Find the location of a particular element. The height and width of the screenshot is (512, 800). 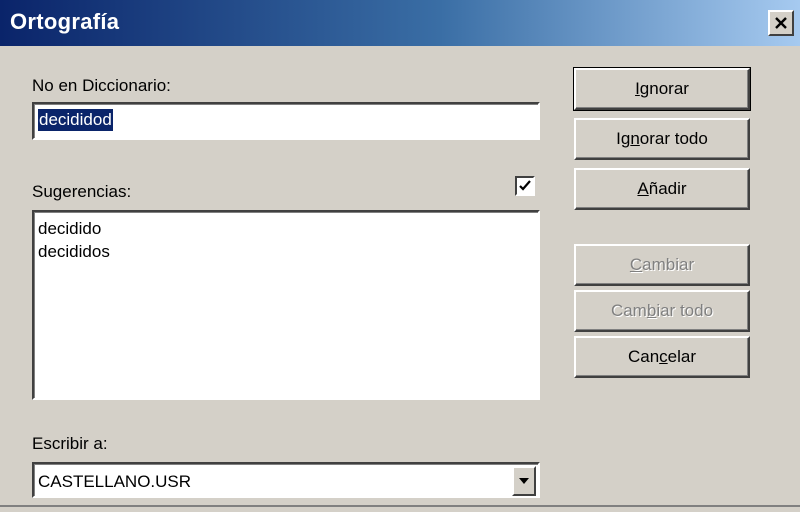

change-all-button: Cam b iar todo is located at coordinates (662, 311).